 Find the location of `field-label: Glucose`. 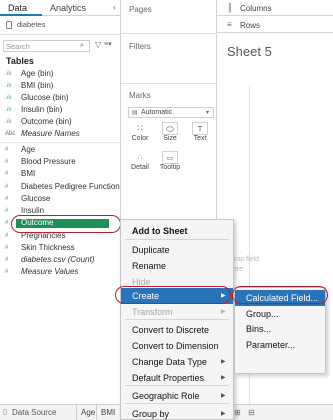

field-label: Glucose is located at coordinates (36, 198).